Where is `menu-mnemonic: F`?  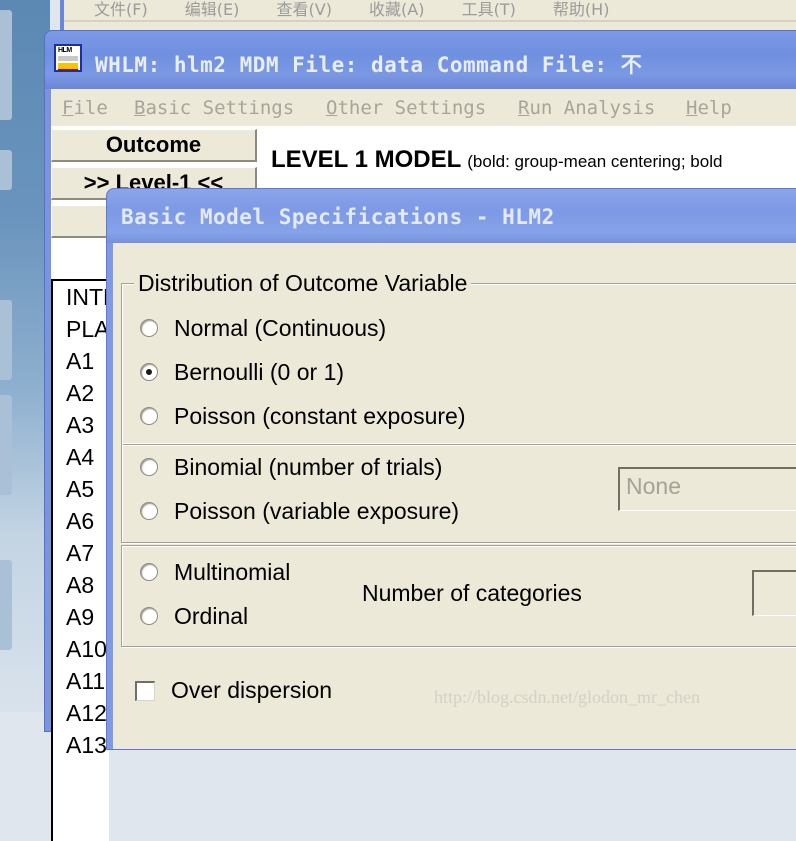 menu-mnemonic: F is located at coordinates (68, 108).